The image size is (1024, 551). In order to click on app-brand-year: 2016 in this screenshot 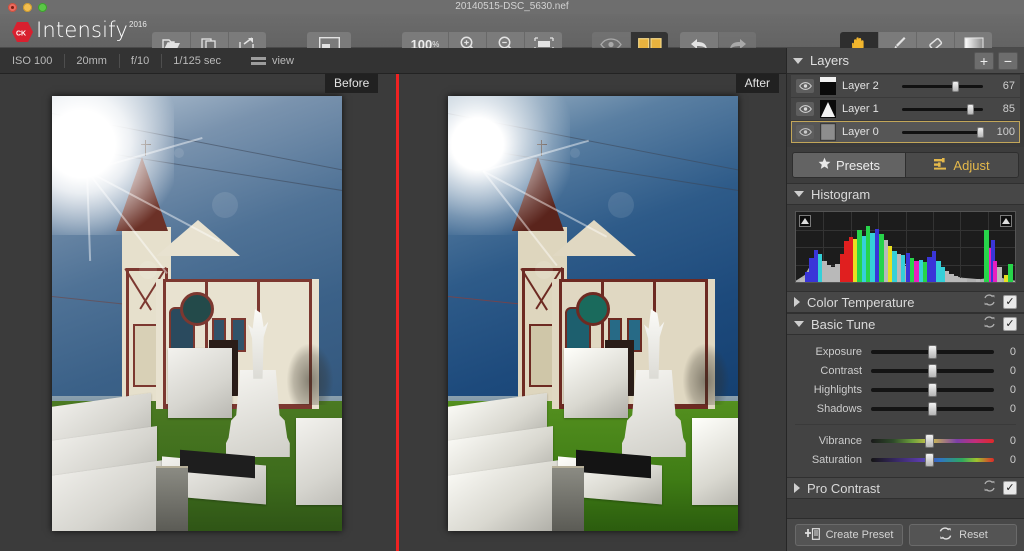, I will do `click(138, 24)`.